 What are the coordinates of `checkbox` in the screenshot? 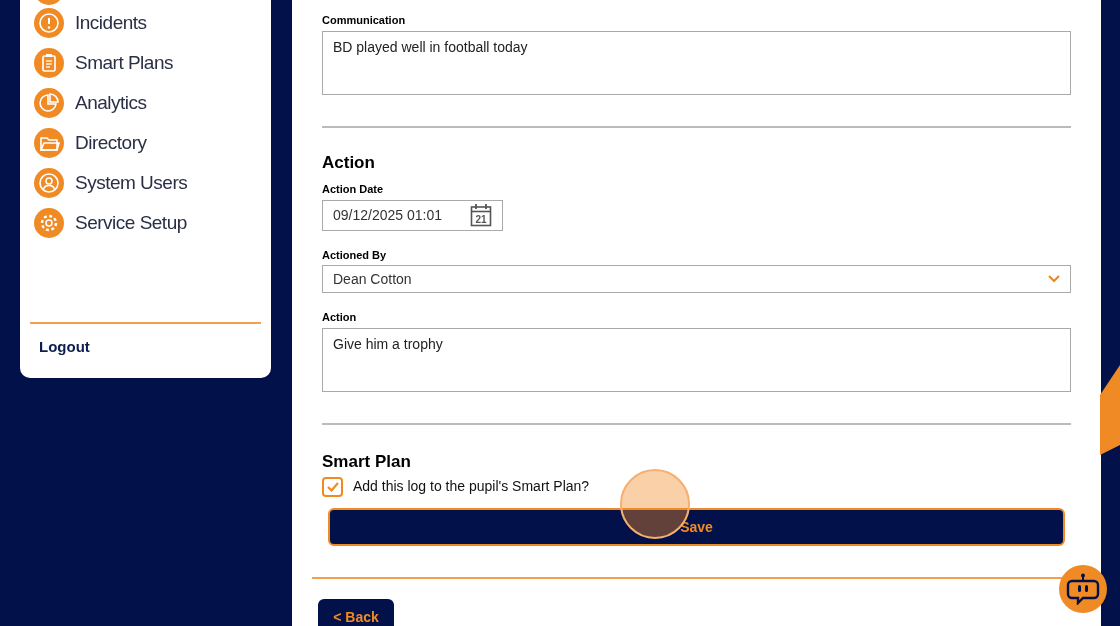 It's located at (332, 486).